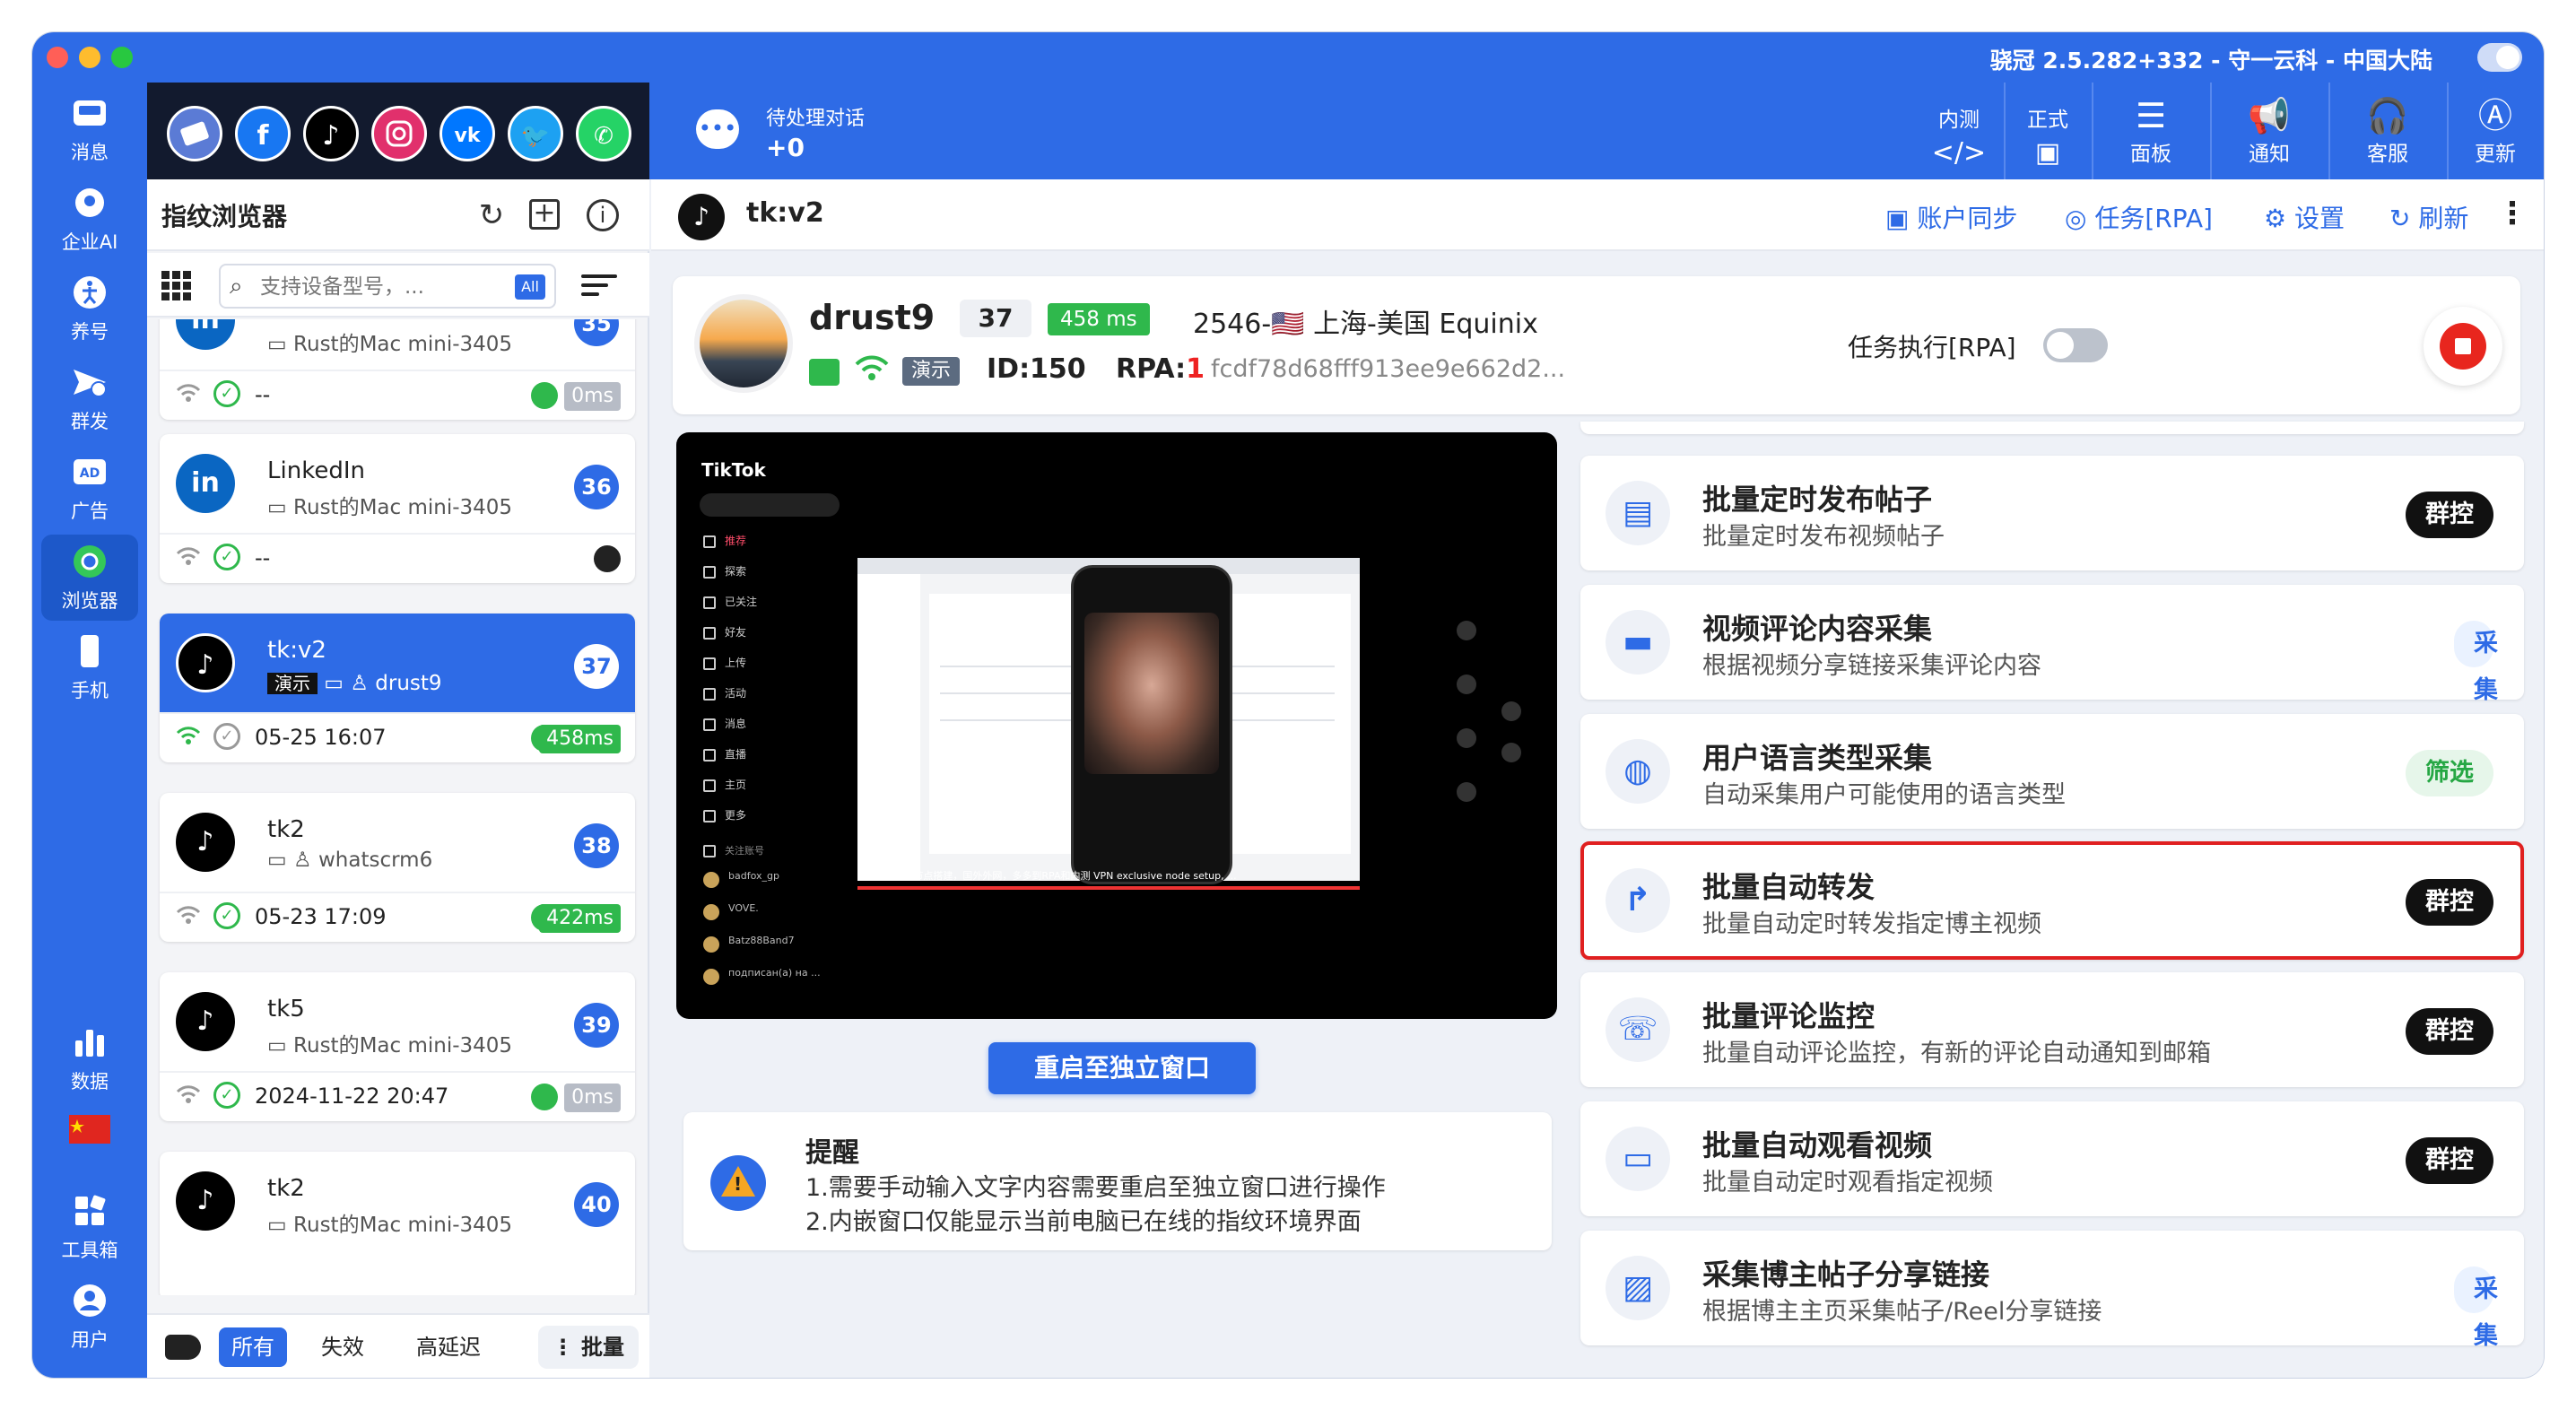 The image size is (2576, 1410). Describe the element at coordinates (717, 129) in the screenshot. I see `chat-bubble-icon: •••` at that location.